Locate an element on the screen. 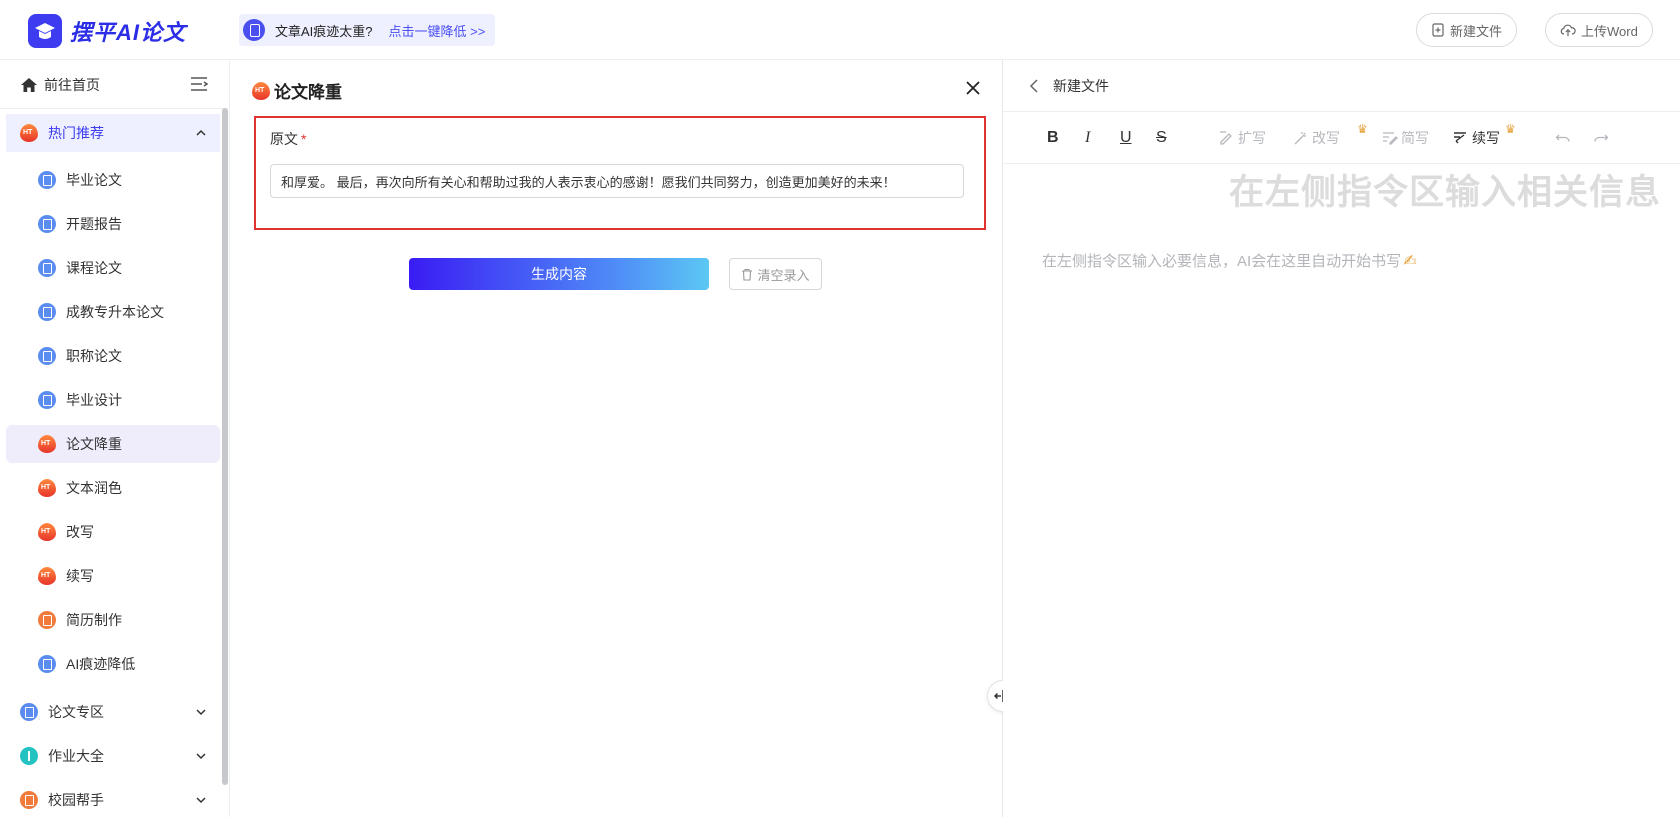  promo-question: 文章AI痕迹太重? is located at coordinates (324, 31).